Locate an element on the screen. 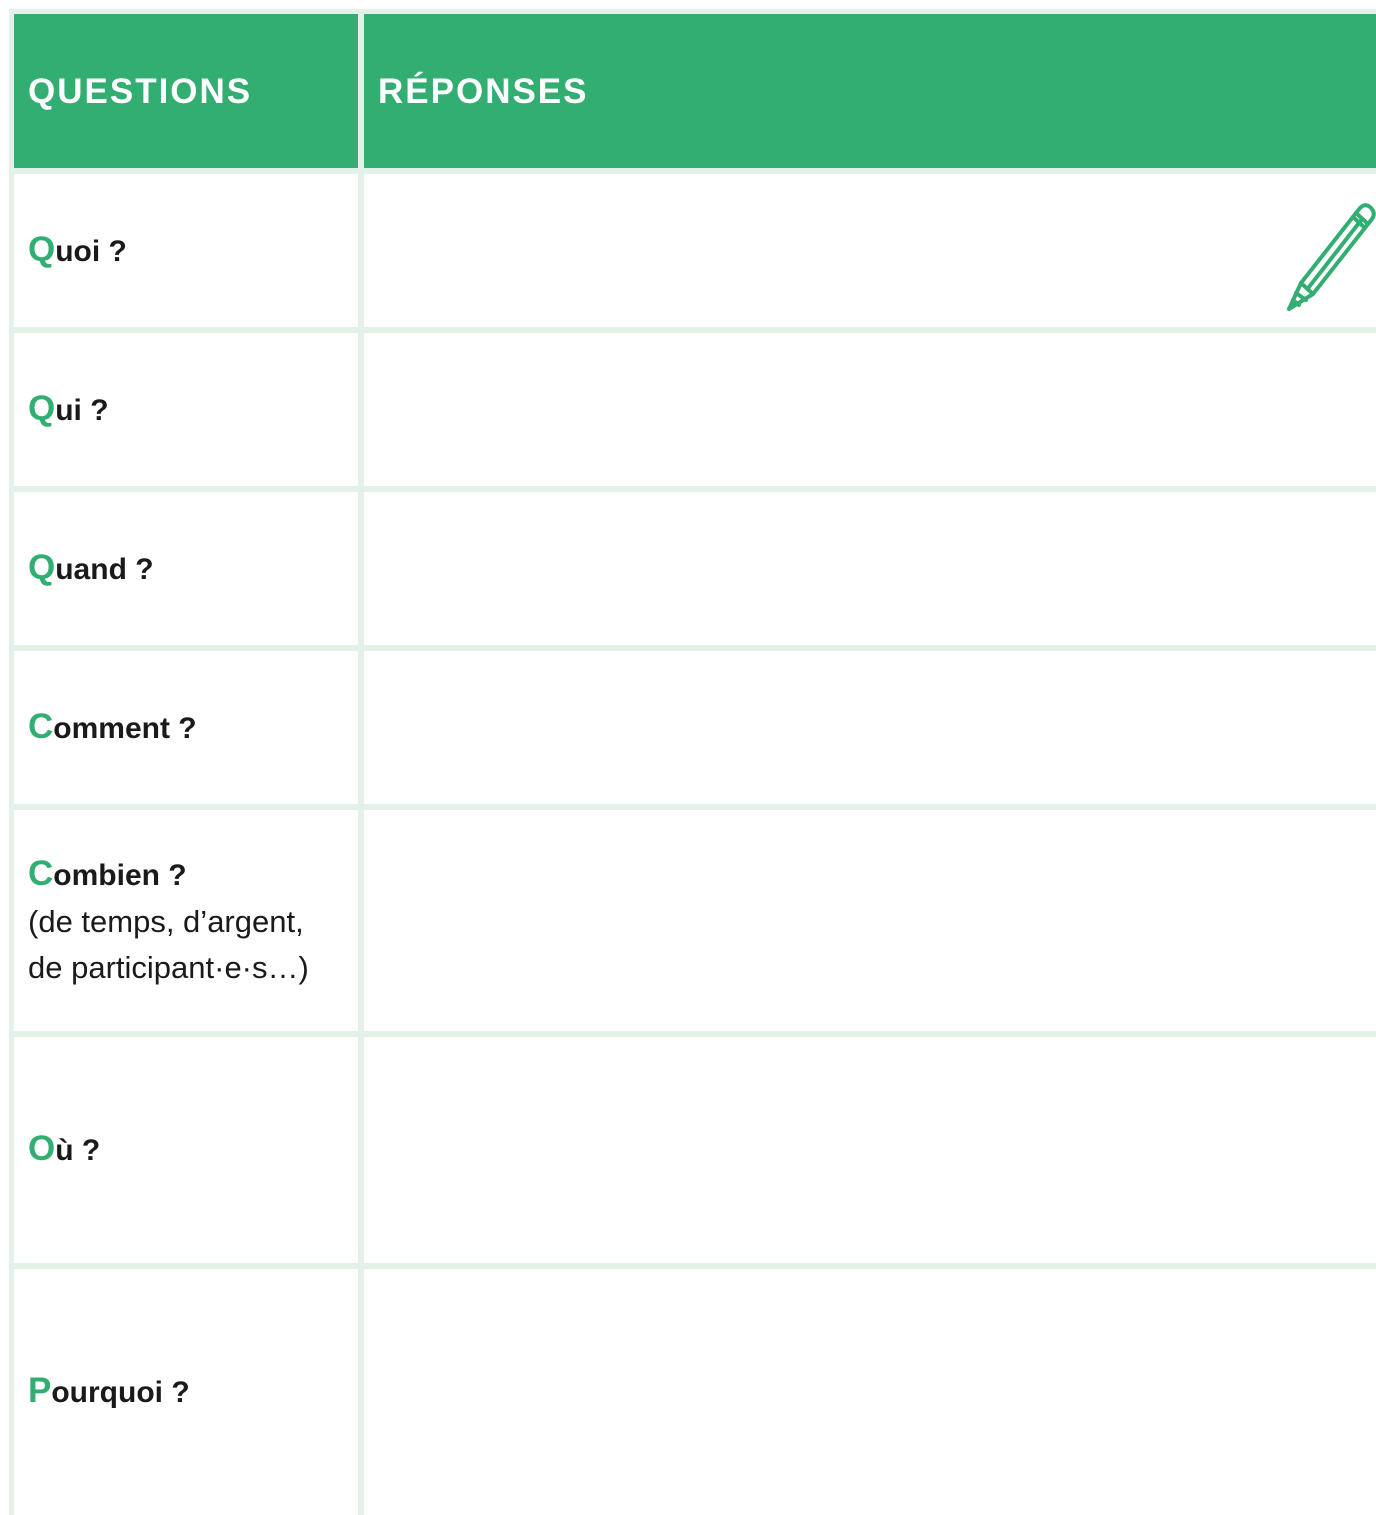 The image size is (1376, 1515). answer-field-comment is located at coordinates (870, 727).